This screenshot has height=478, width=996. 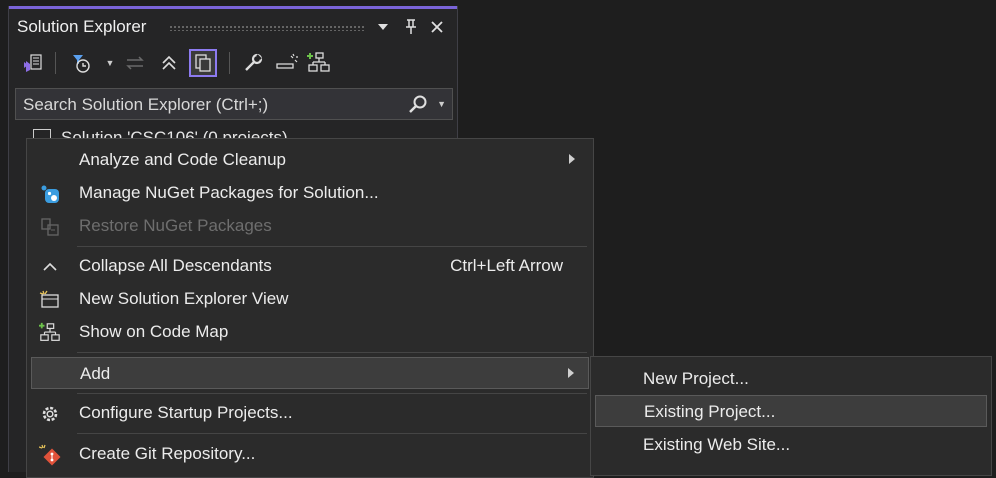 I want to click on window-options-dropdown-icon, so click(x=383, y=27).